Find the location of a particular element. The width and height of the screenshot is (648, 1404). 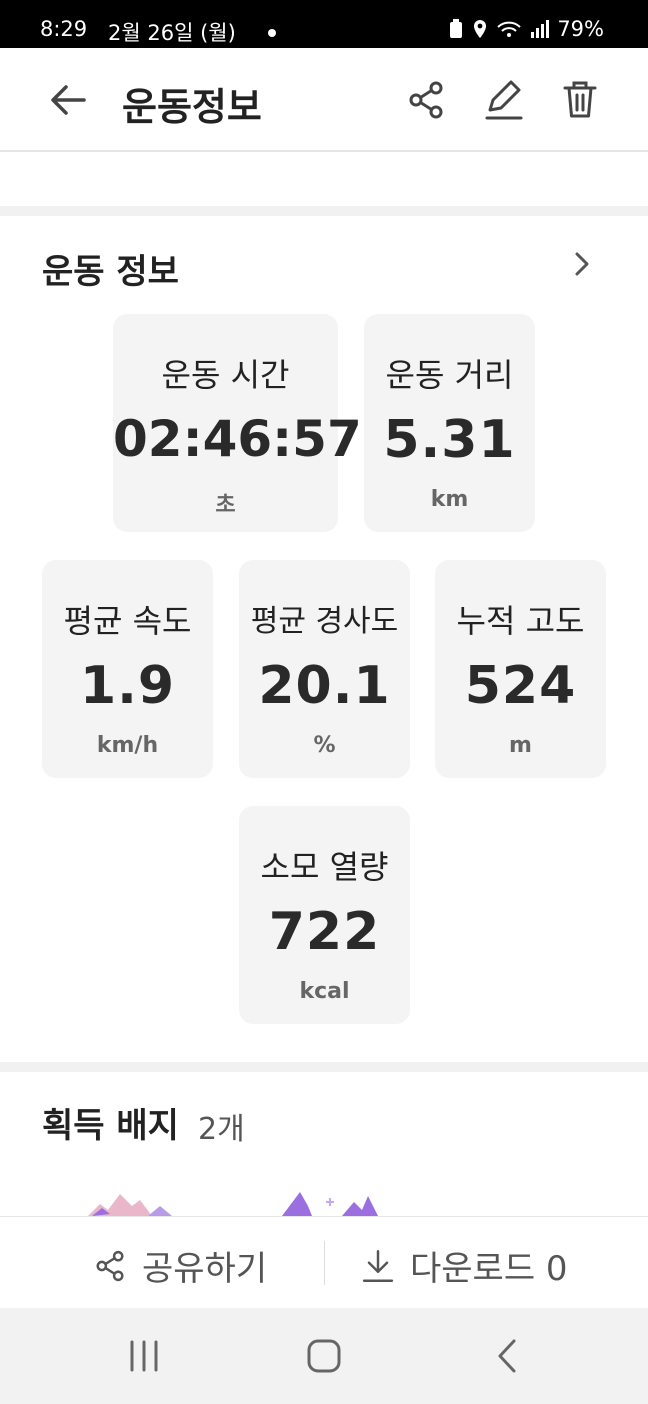

battery-level: 79% is located at coordinates (580, 29).